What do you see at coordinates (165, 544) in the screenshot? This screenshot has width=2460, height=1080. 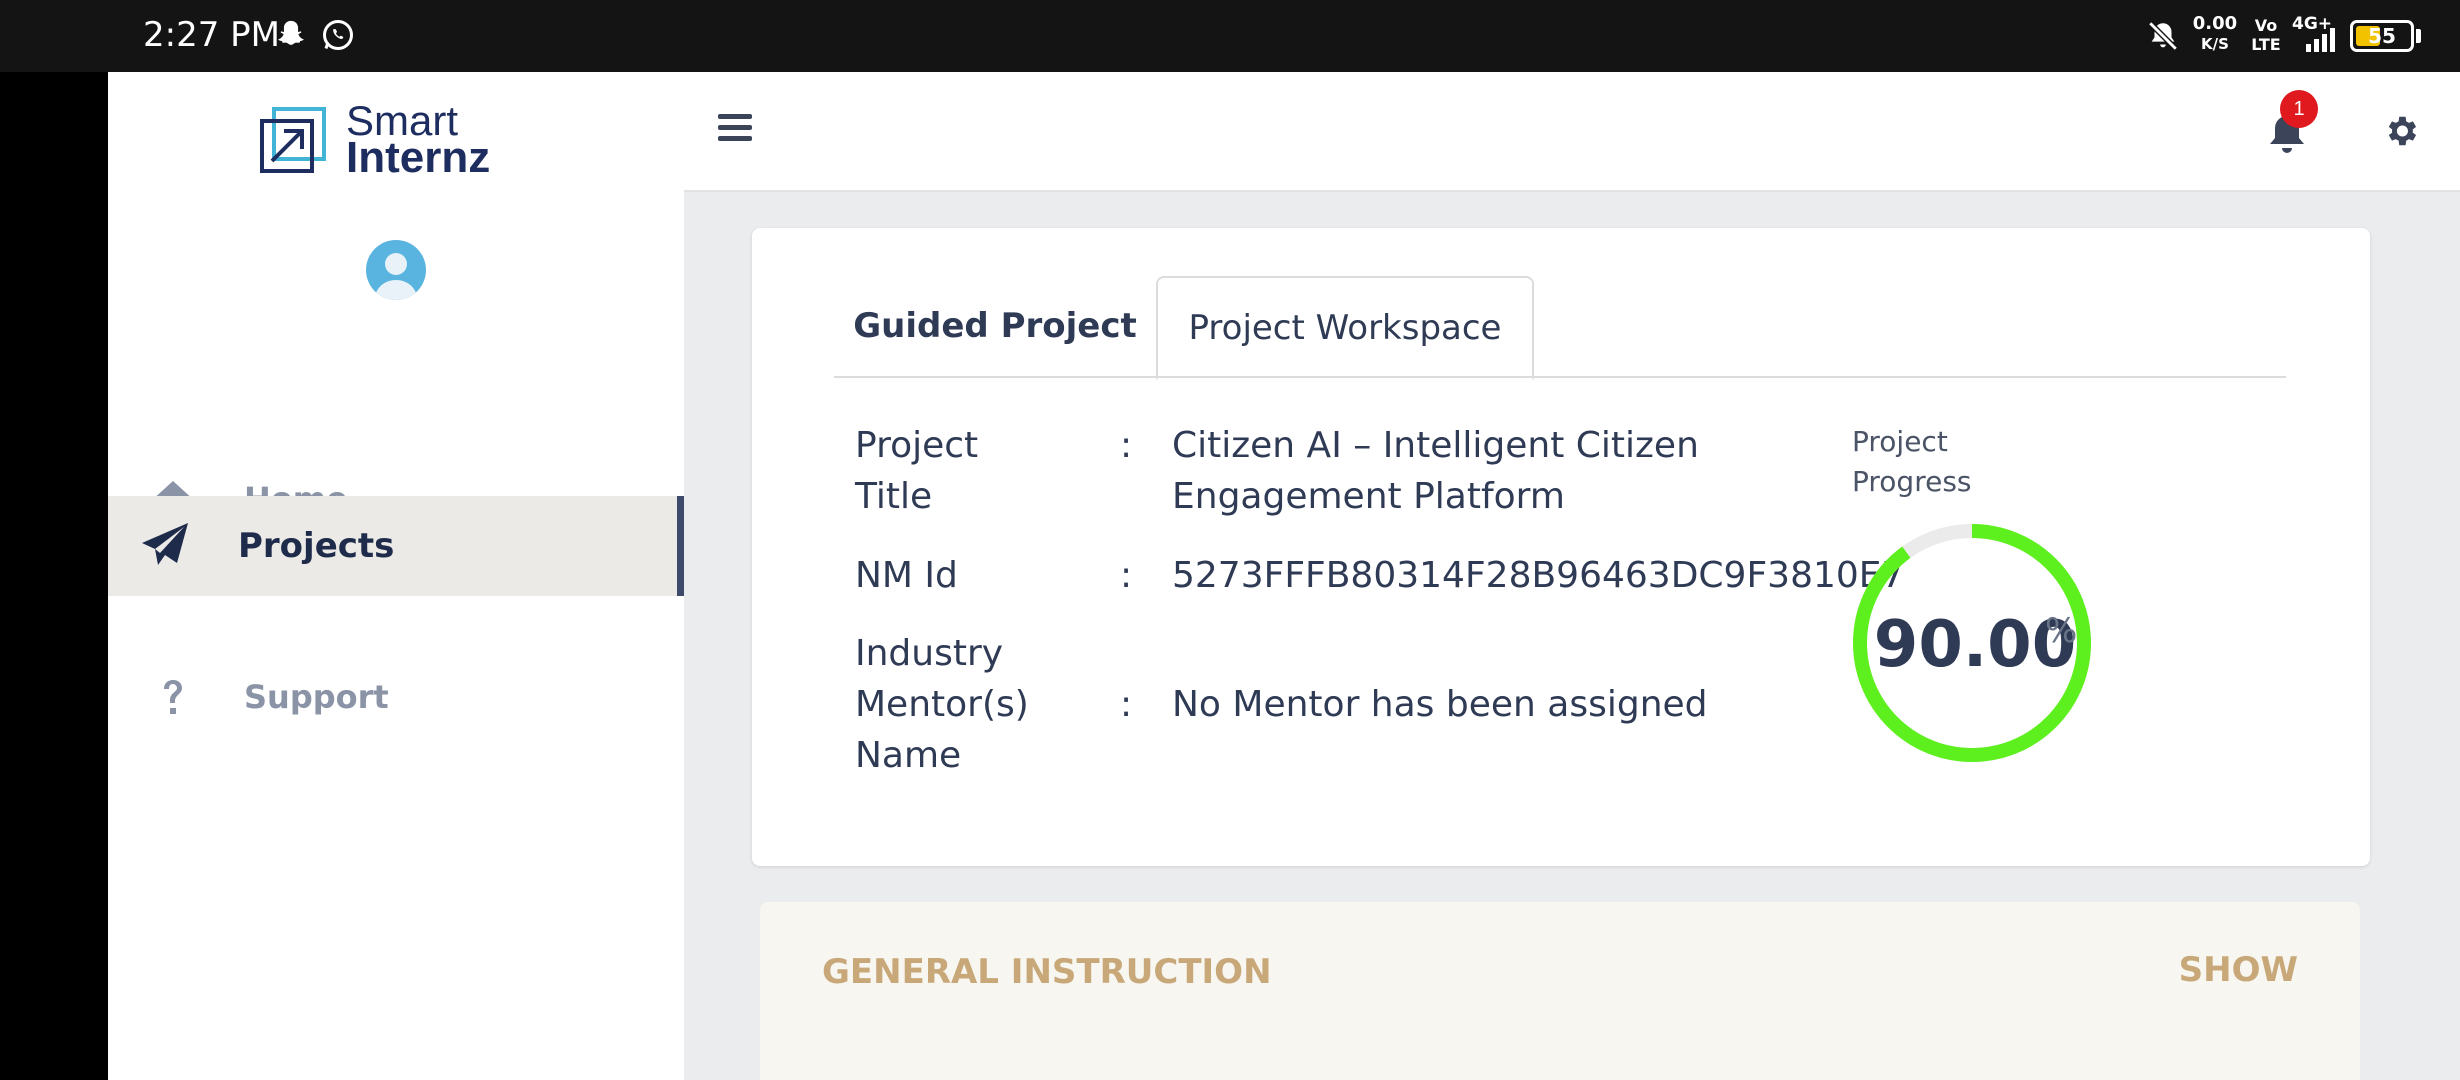 I see `paper-plane-icon` at bounding box center [165, 544].